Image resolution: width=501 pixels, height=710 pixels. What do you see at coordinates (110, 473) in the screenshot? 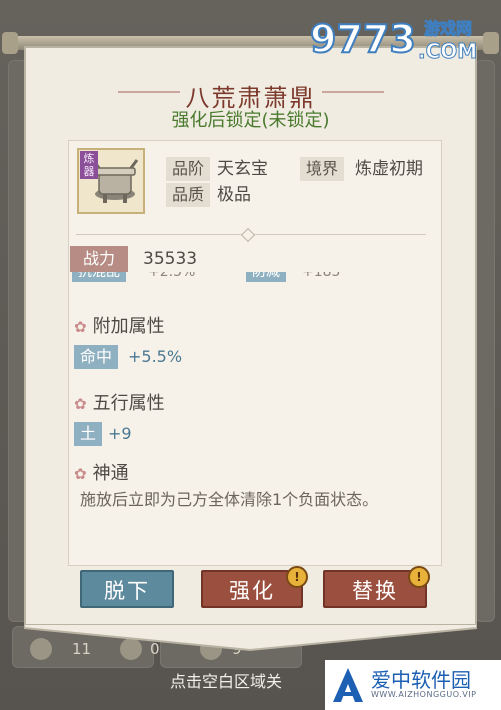
I see `ability-title: 神通` at bounding box center [110, 473].